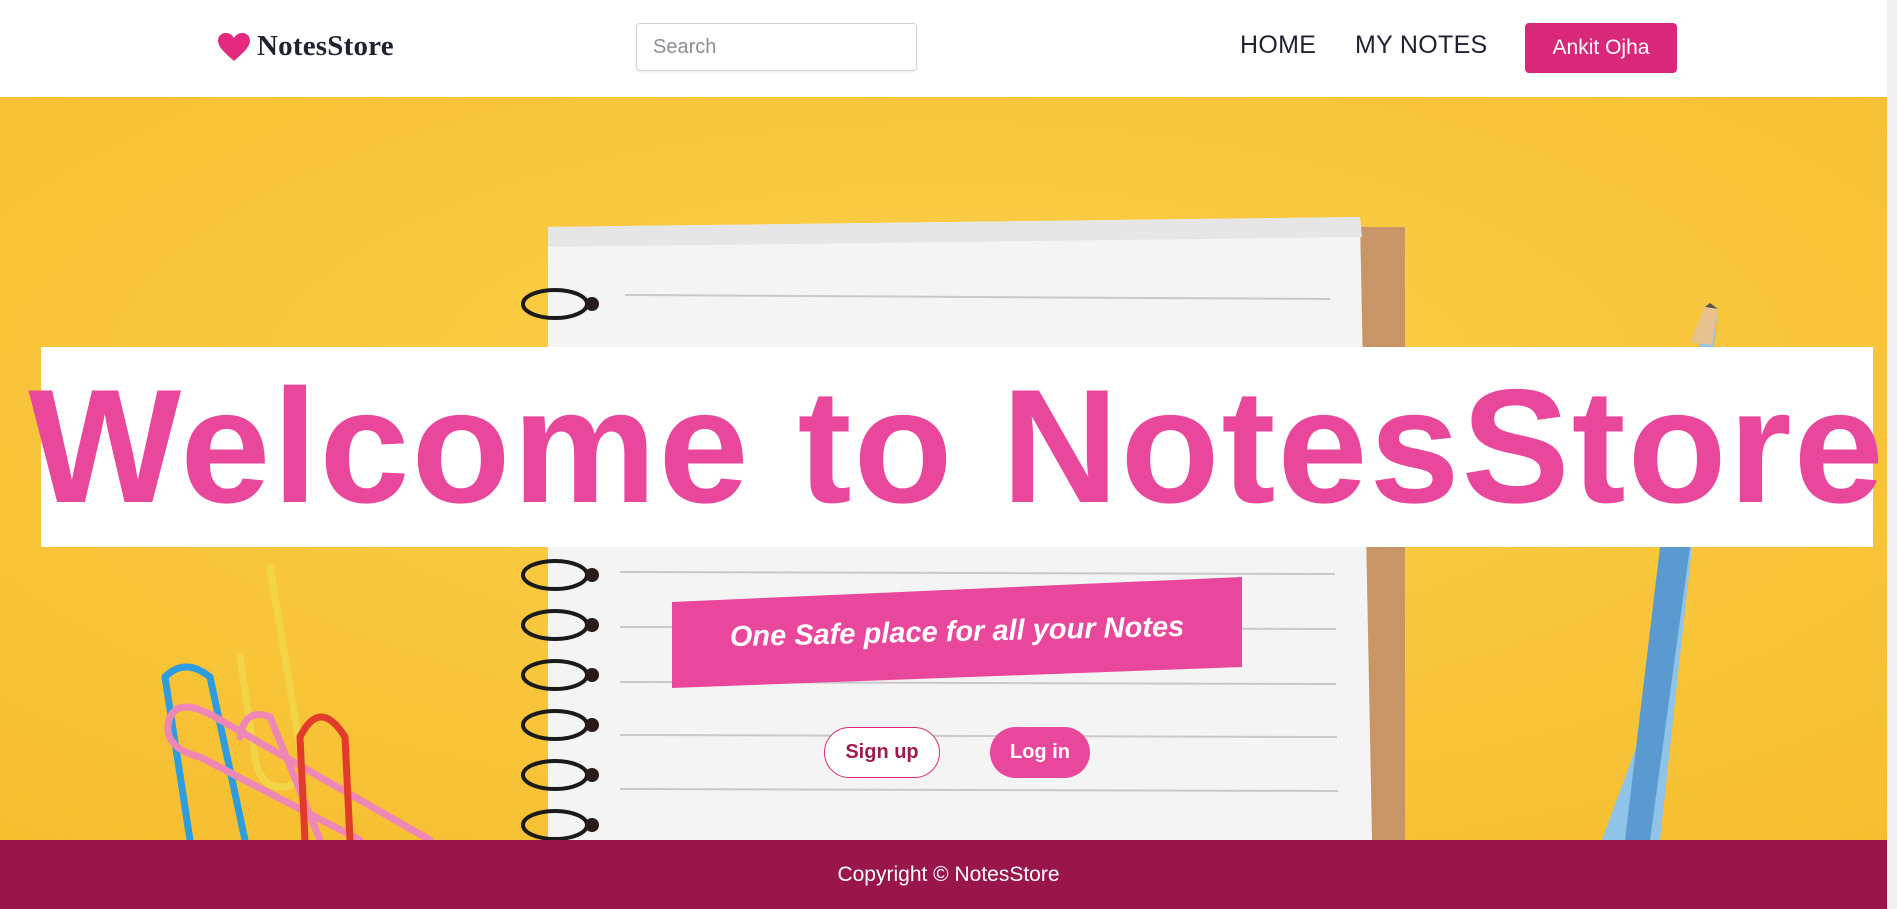 This screenshot has height=909, width=1897. What do you see at coordinates (234, 46) in the screenshot?
I see `heart-icon` at bounding box center [234, 46].